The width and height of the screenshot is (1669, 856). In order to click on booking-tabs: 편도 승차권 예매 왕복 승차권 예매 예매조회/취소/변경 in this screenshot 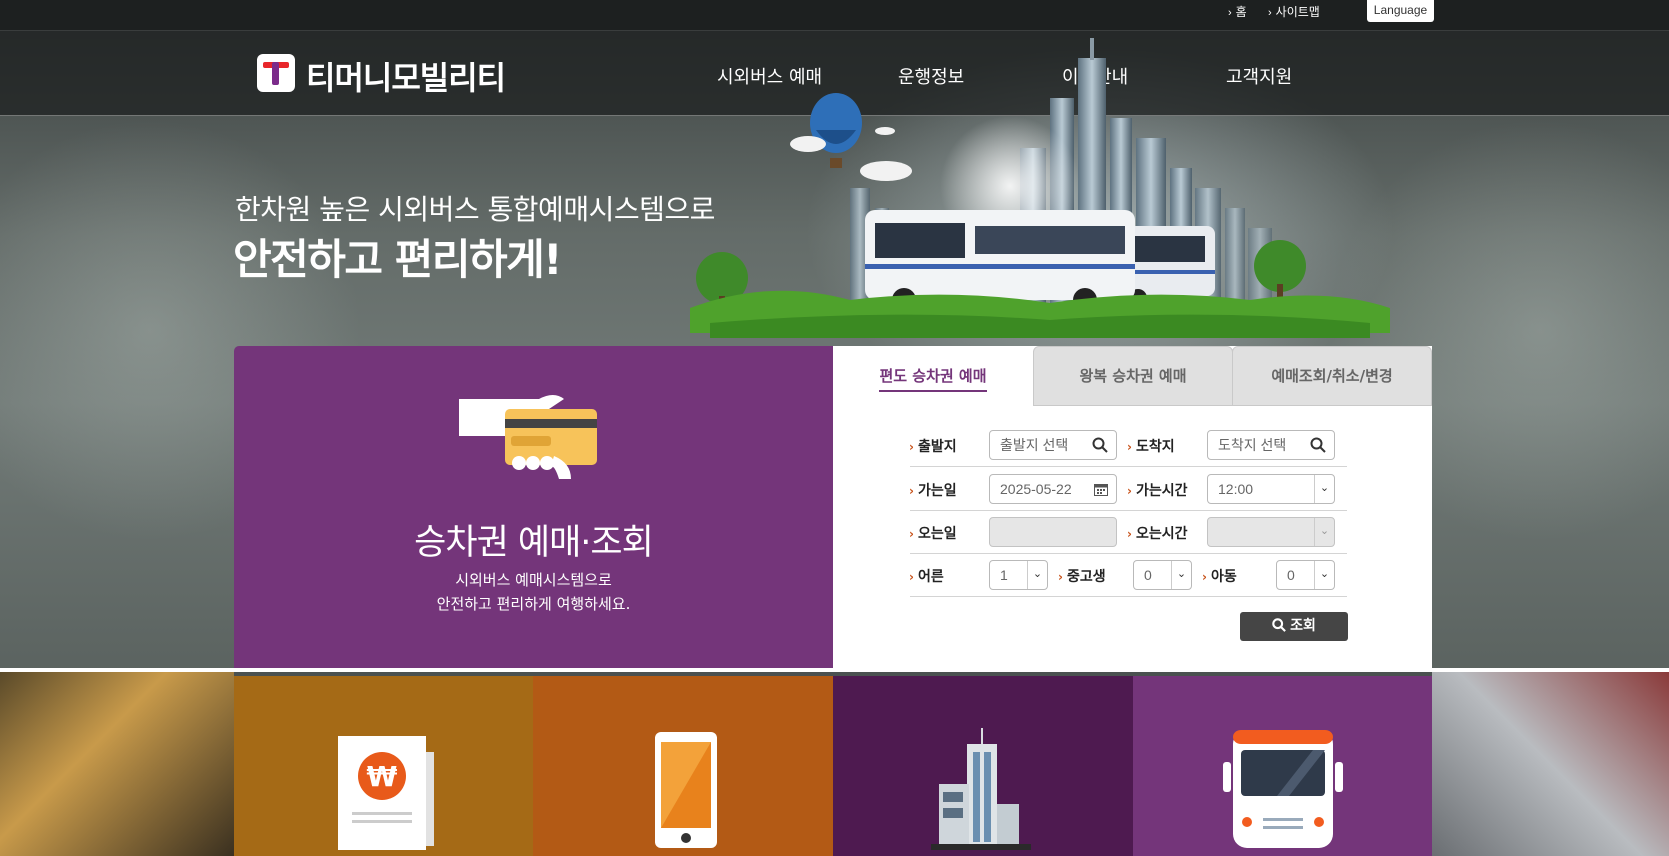, I will do `click(1132, 376)`.